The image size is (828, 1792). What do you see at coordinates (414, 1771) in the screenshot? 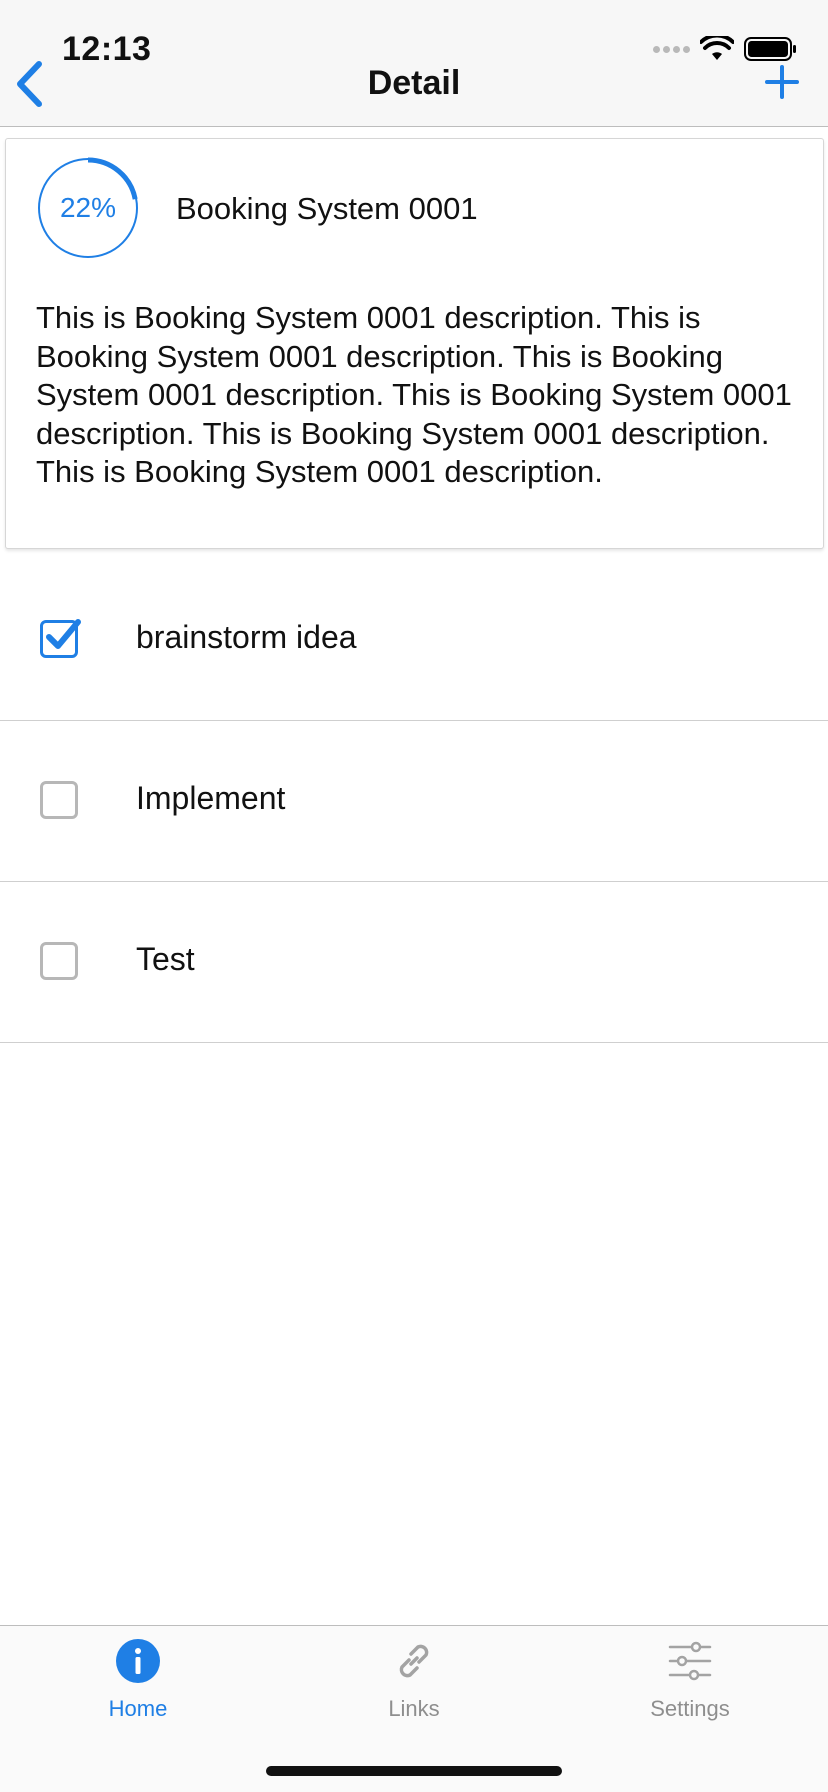
I see `home-indicator` at bounding box center [414, 1771].